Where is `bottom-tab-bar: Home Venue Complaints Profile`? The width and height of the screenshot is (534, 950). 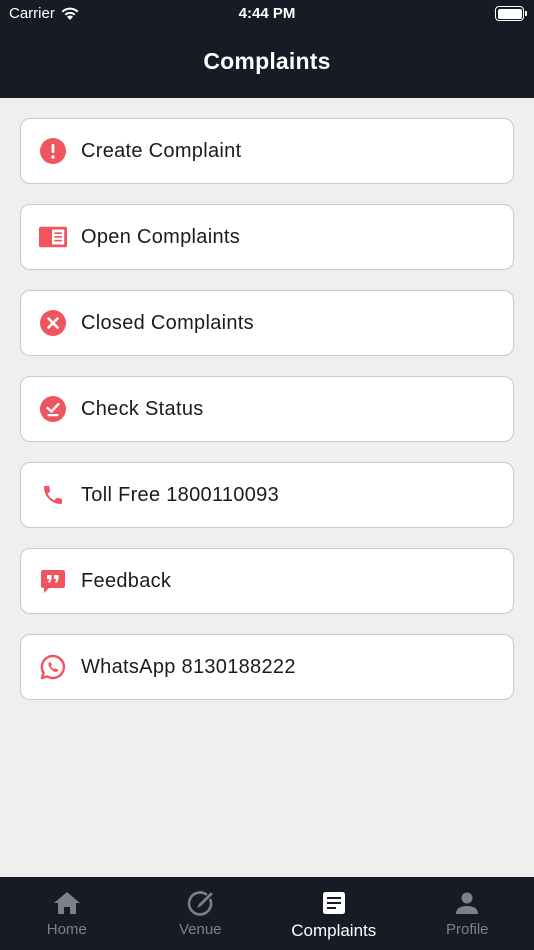
bottom-tab-bar: Home Venue Complaints Profile is located at coordinates (267, 913).